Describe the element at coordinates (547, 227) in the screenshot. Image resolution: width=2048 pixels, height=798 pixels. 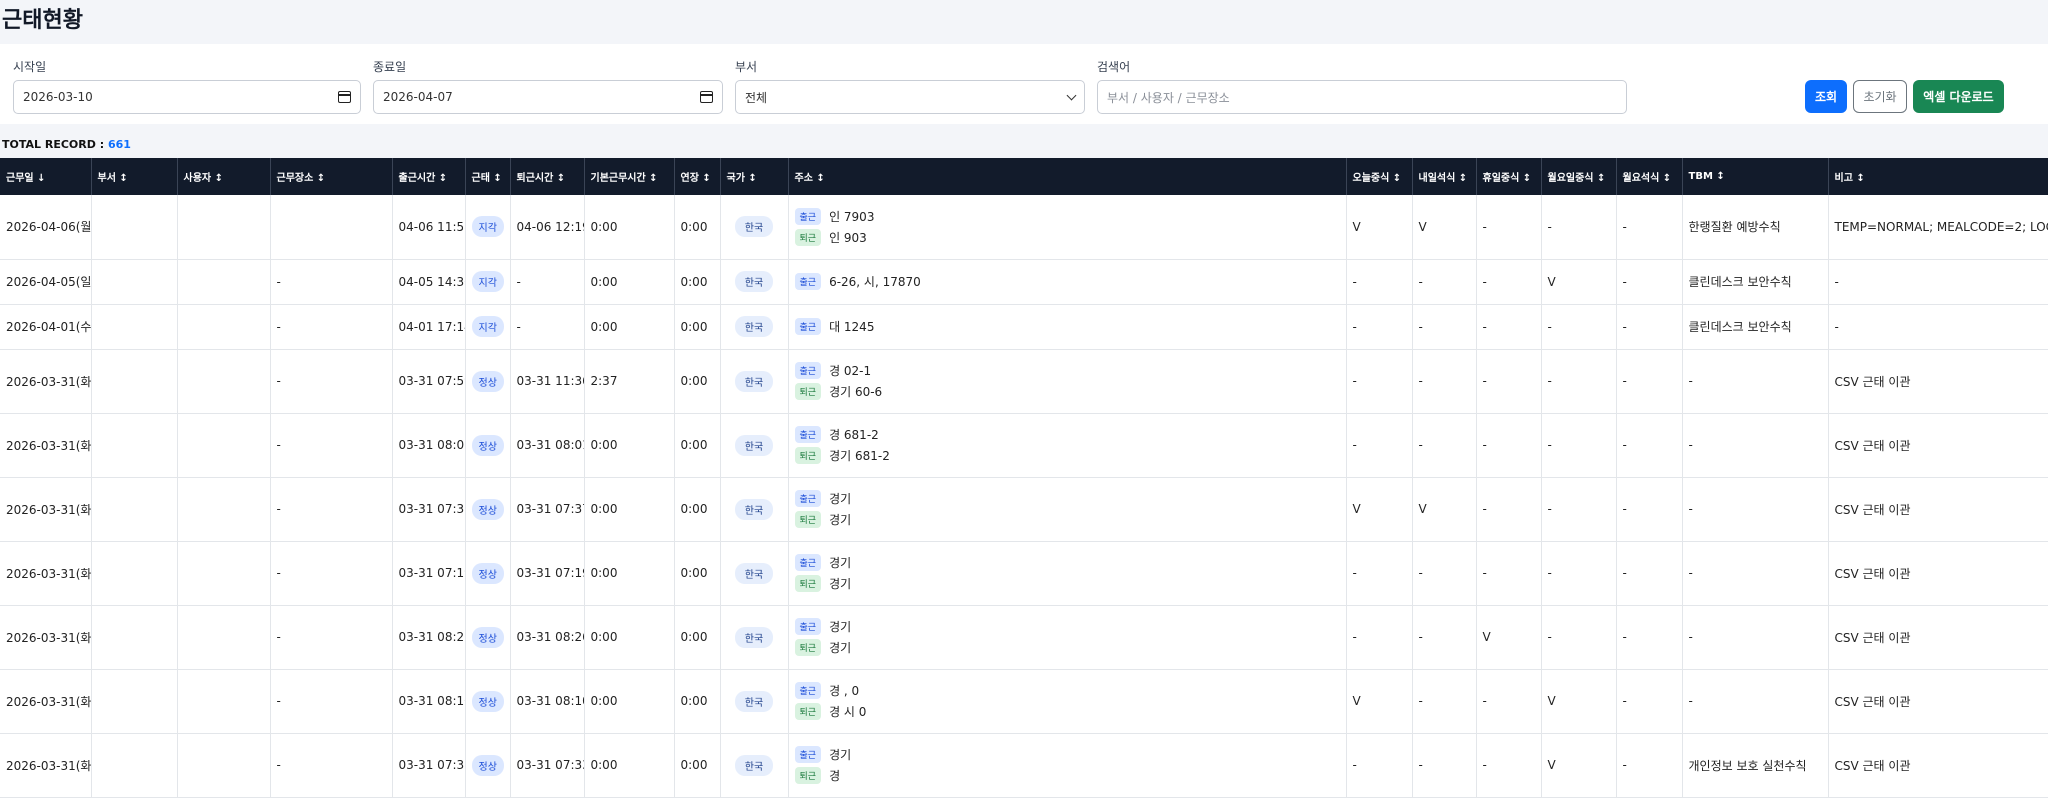
I see `out-time-cell: 04-06 12:19` at that location.